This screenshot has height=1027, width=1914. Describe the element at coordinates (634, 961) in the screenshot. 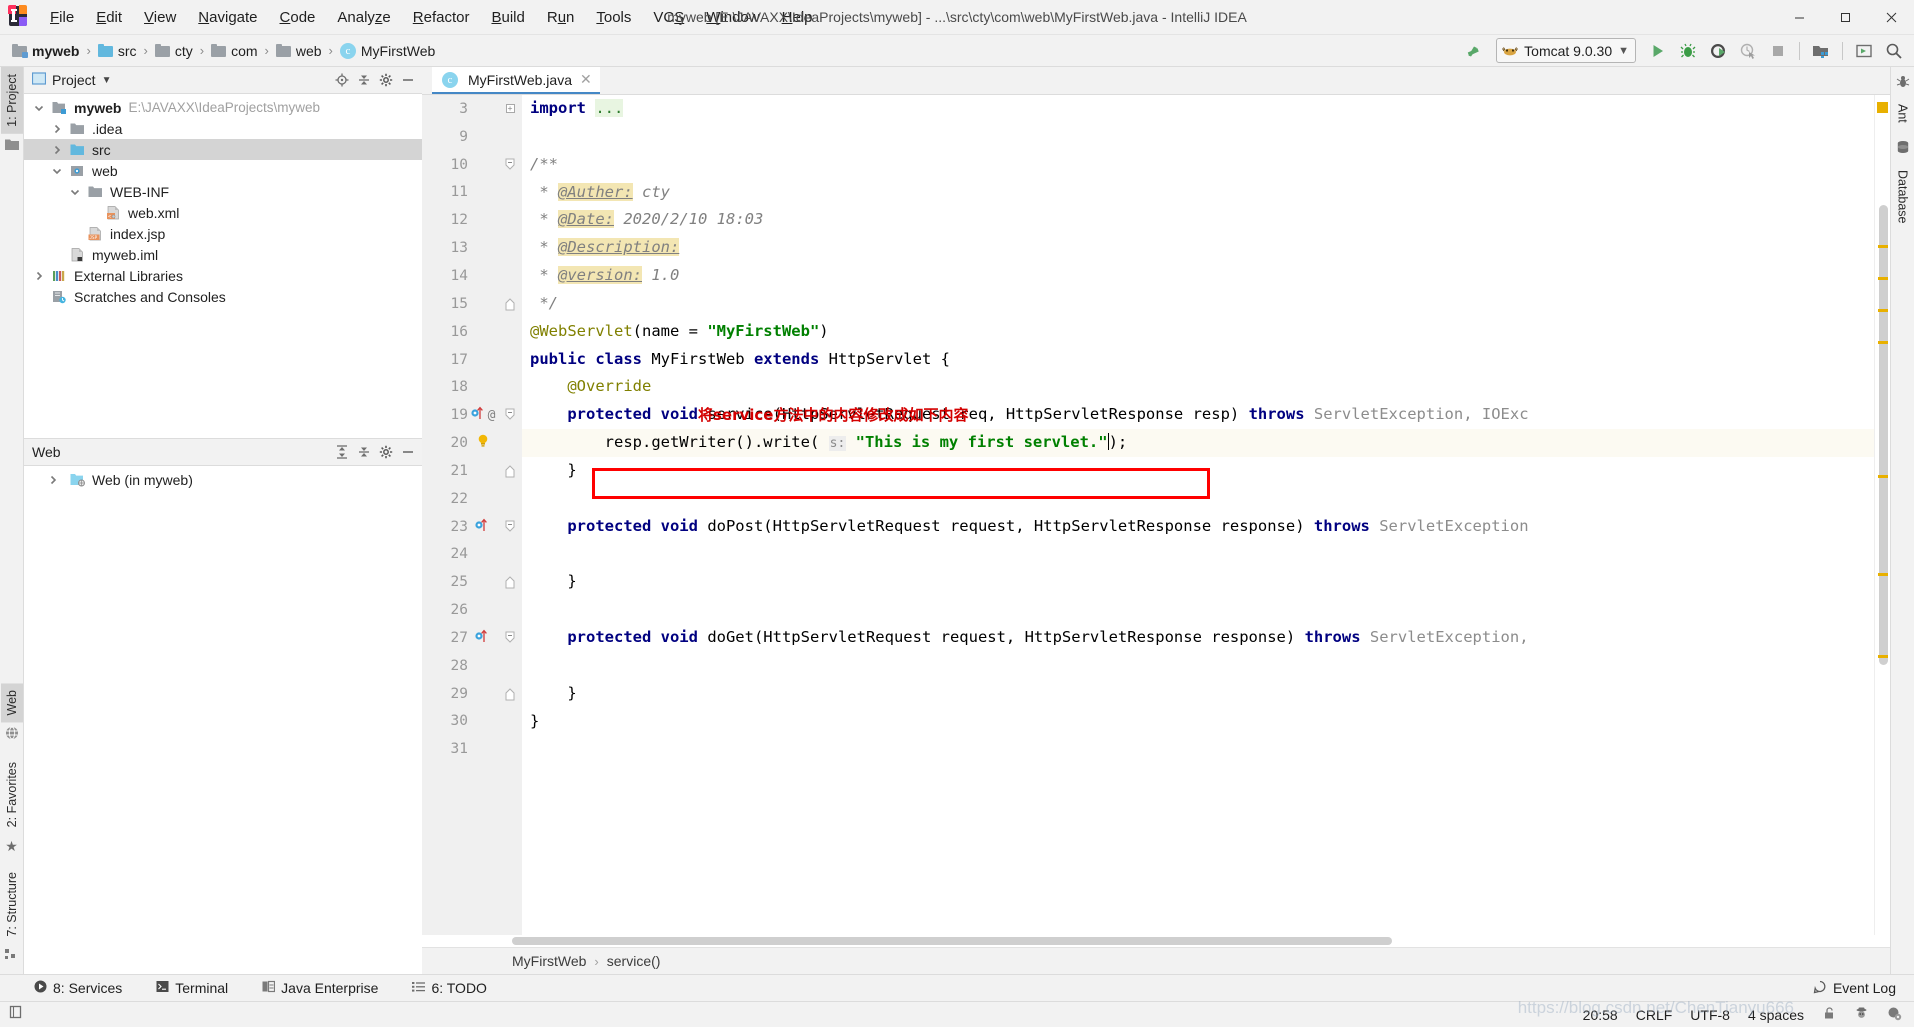

I see `breadcrumb-method: service()` at that location.